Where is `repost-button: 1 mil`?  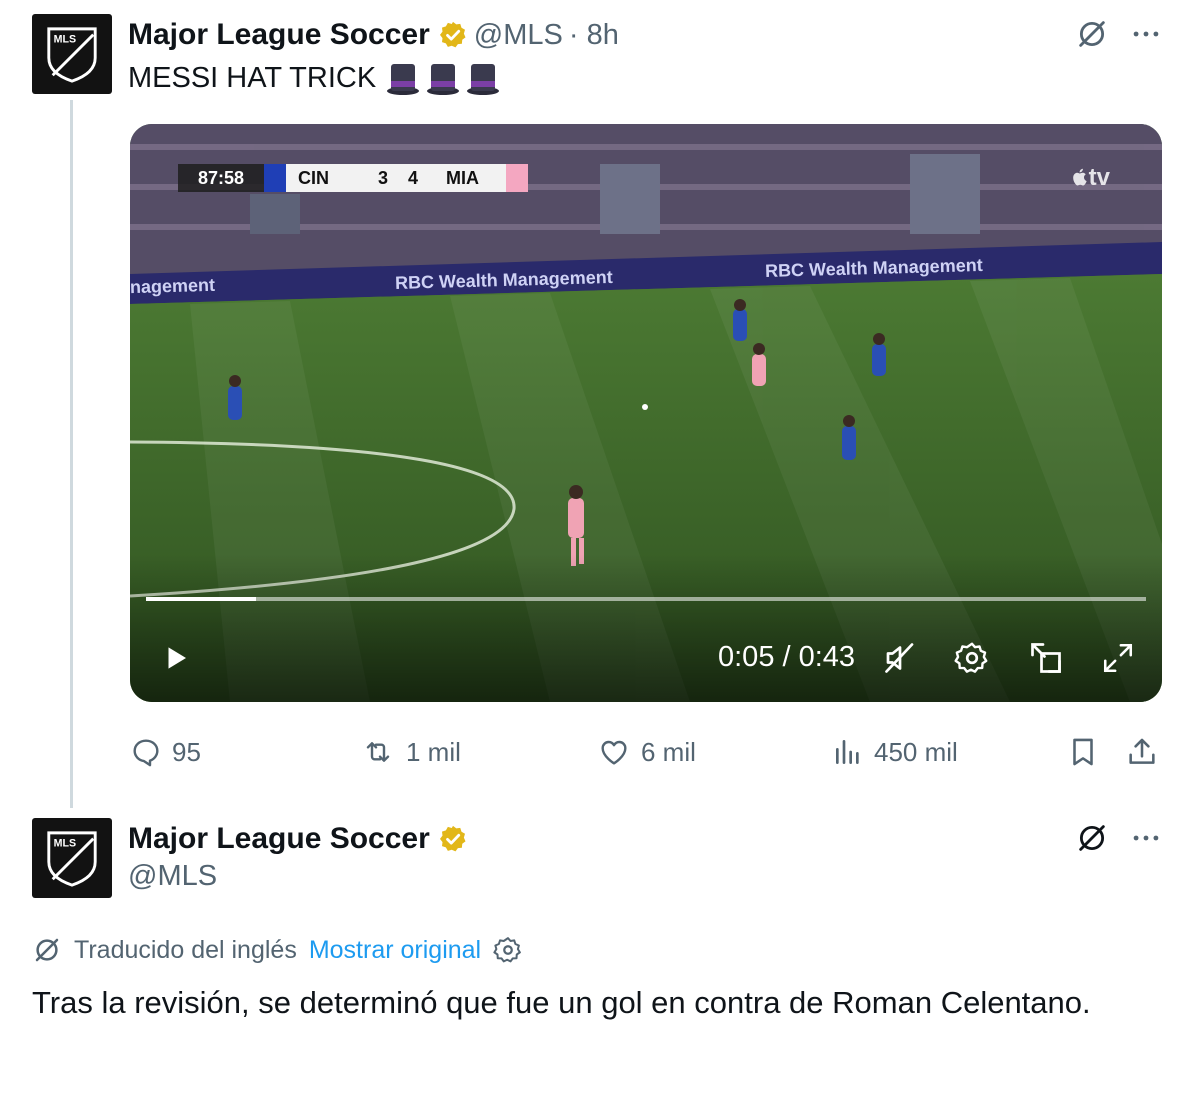 repost-button: 1 mil is located at coordinates (410, 752).